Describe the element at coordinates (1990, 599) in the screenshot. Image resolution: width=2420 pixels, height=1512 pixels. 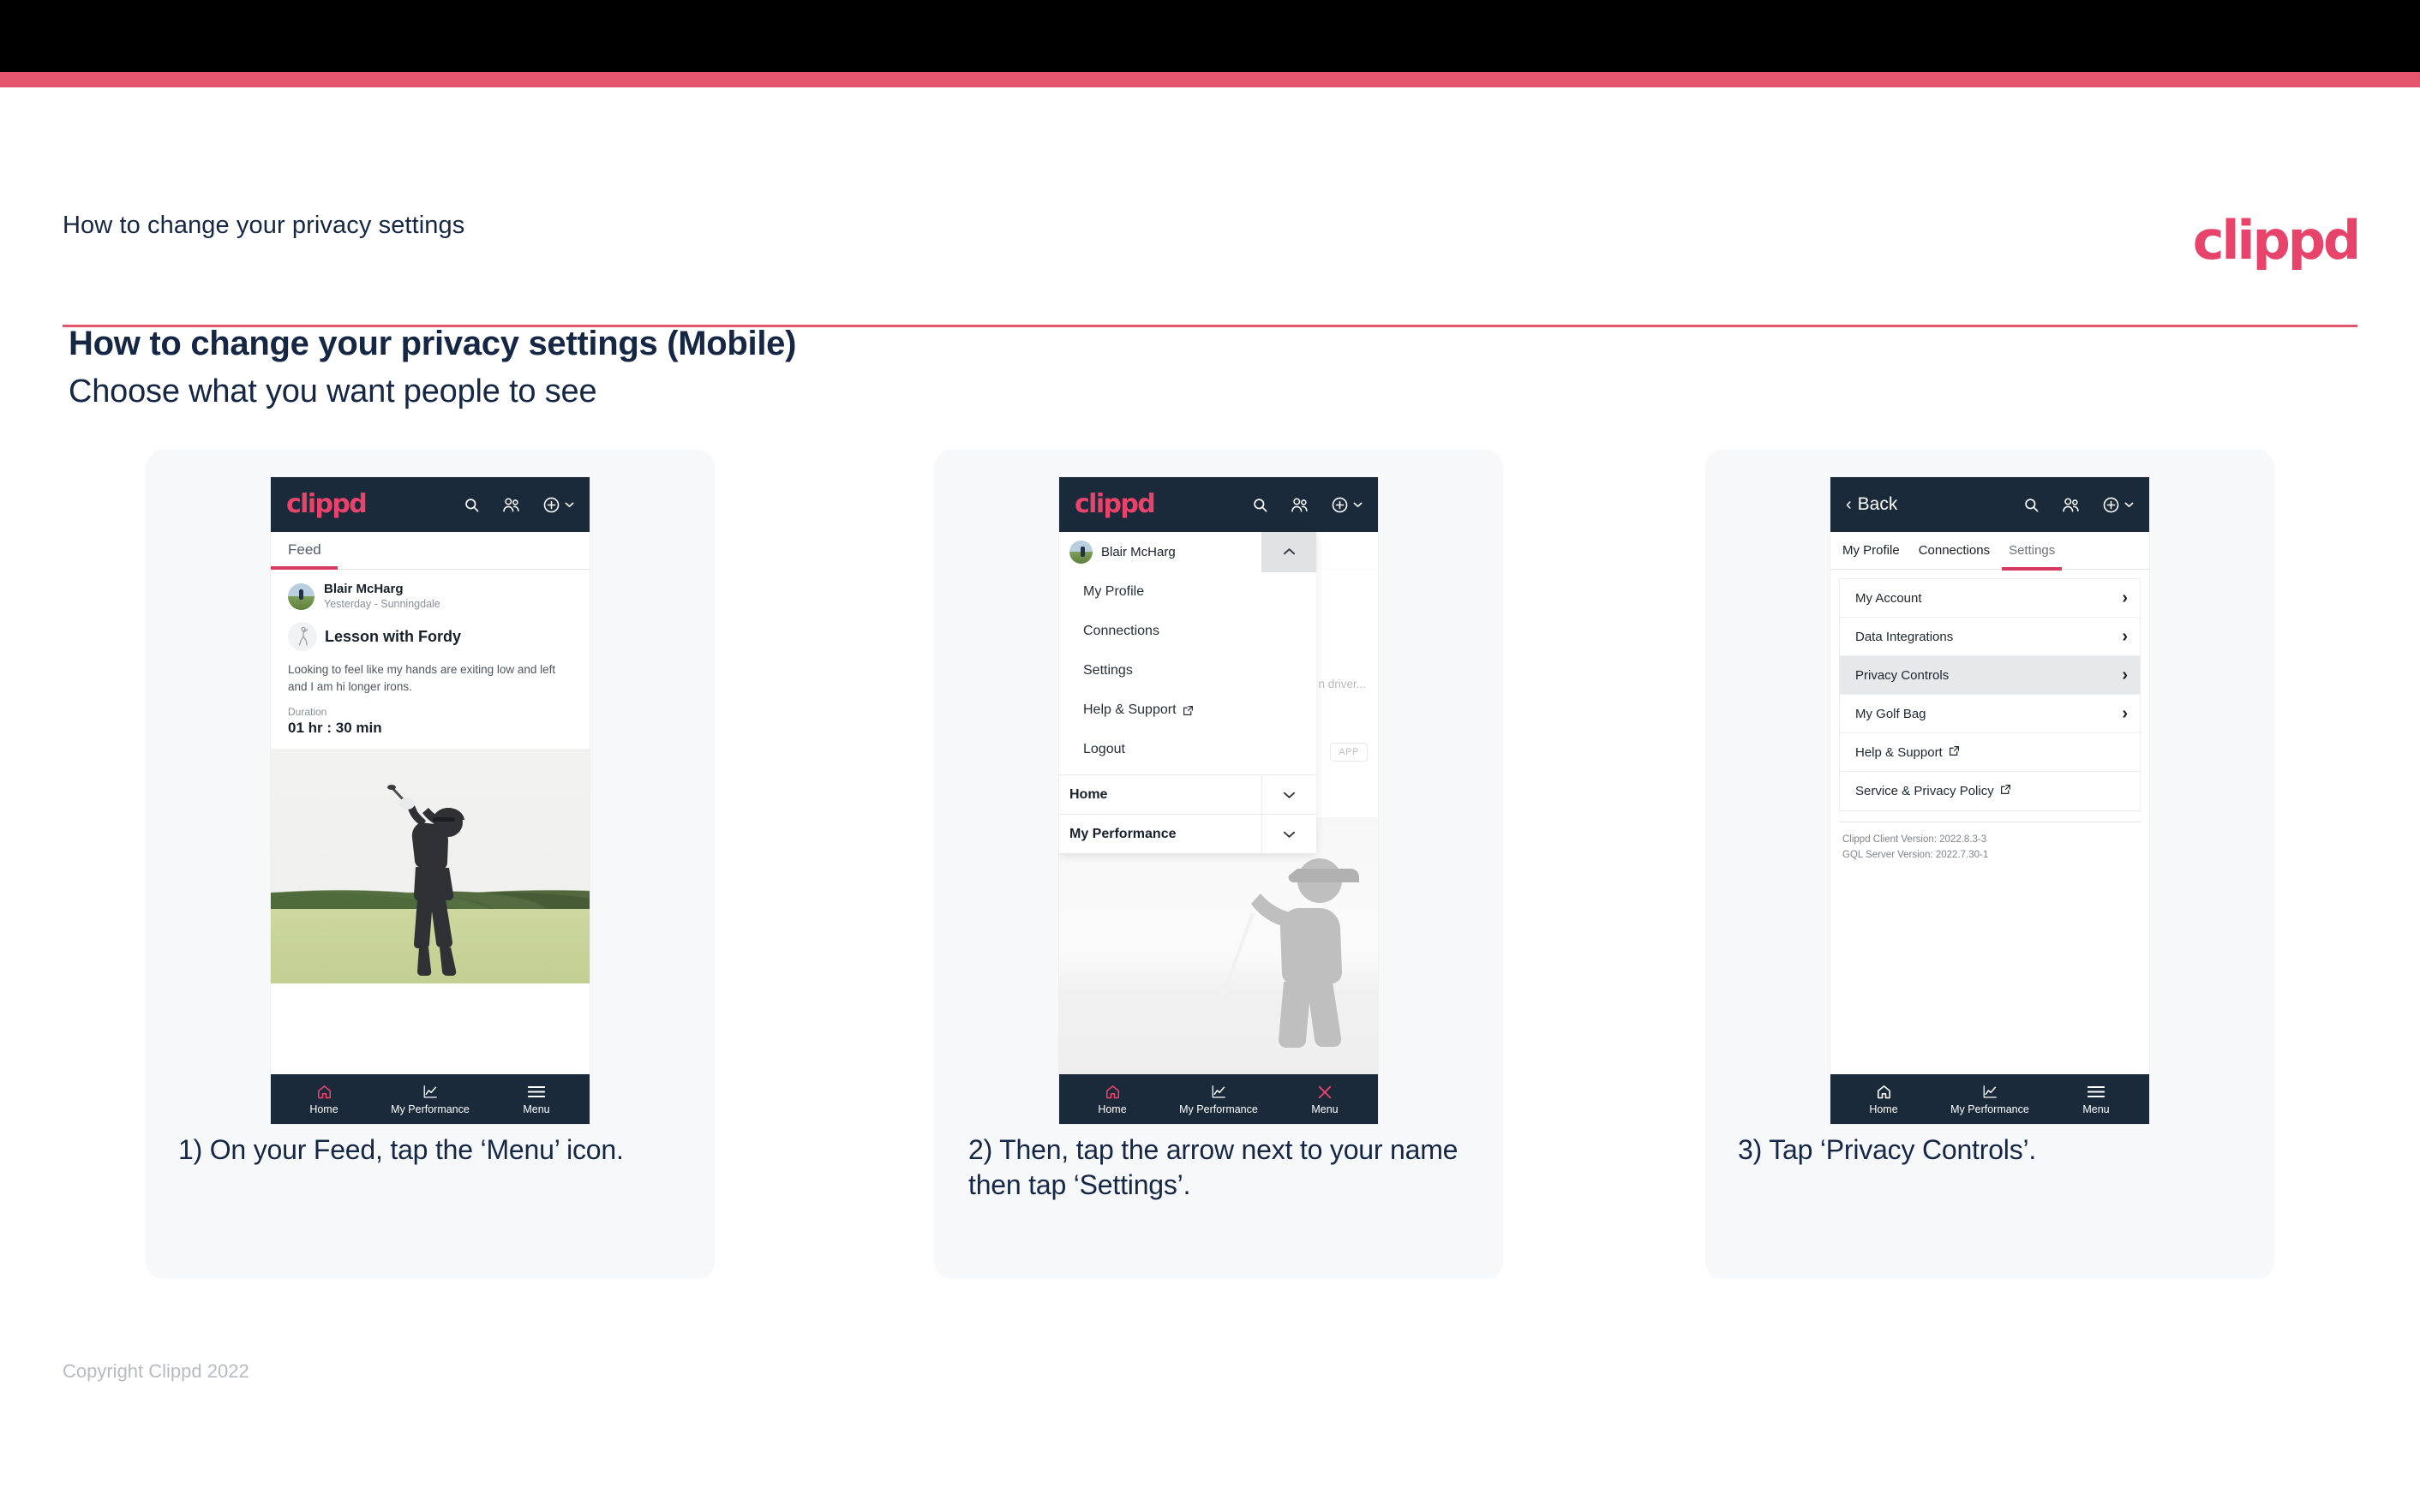
I see `settings-item-my-account: My Account ›` at that location.